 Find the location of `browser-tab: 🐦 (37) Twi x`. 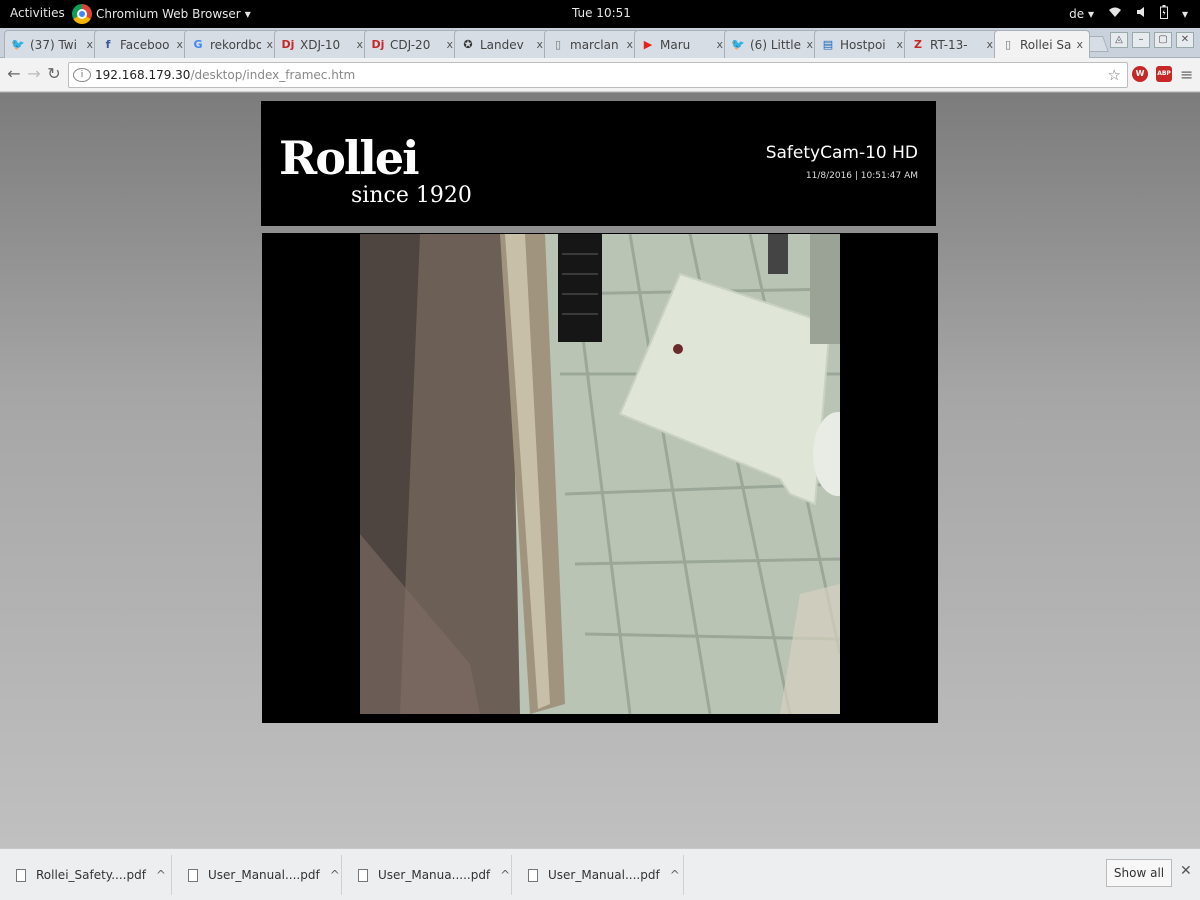

browser-tab: 🐦 (37) Twi x is located at coordinates (52, 44).